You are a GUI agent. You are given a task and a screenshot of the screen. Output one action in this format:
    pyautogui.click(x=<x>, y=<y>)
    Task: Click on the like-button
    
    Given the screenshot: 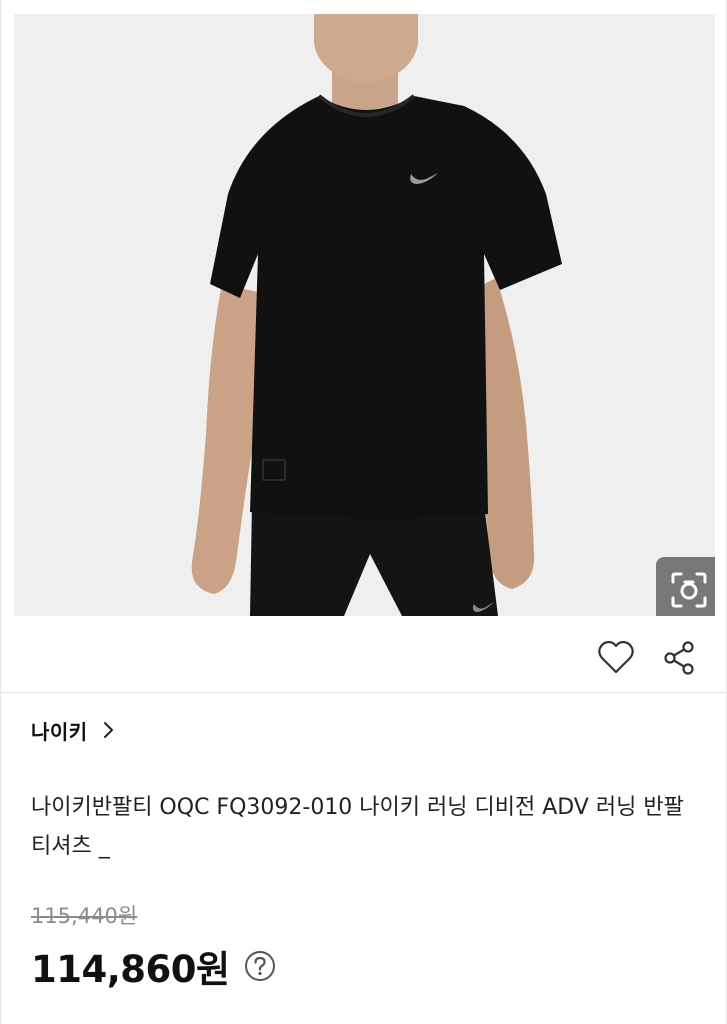 What is the action you would take?
    pyautogui.click(x=616, y=660)
    